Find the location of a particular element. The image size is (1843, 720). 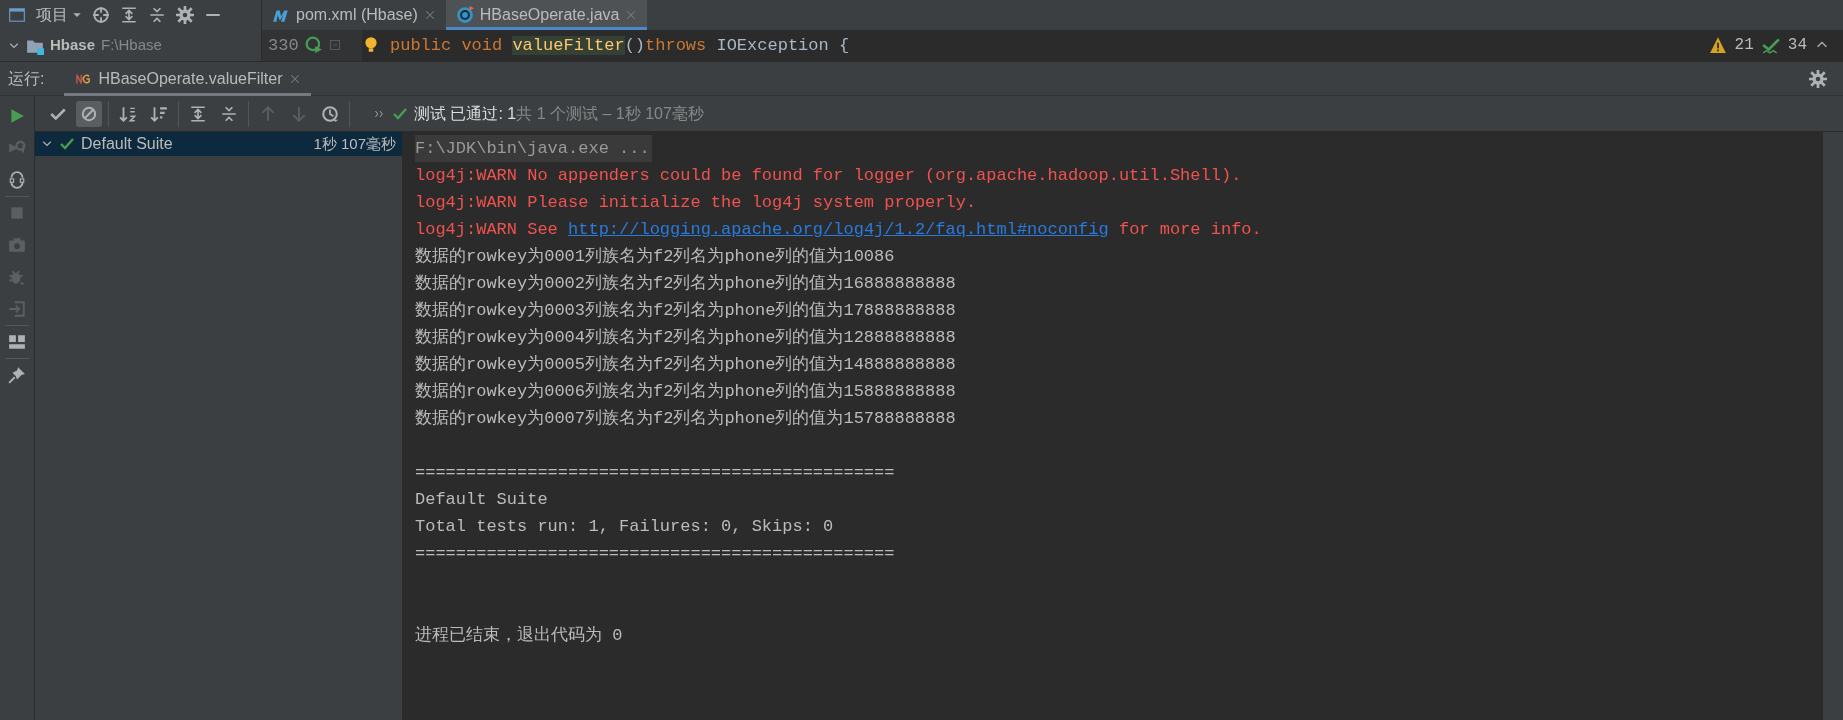

editor-tab: HBaseOperate.java is located at coordinates (546, 15).